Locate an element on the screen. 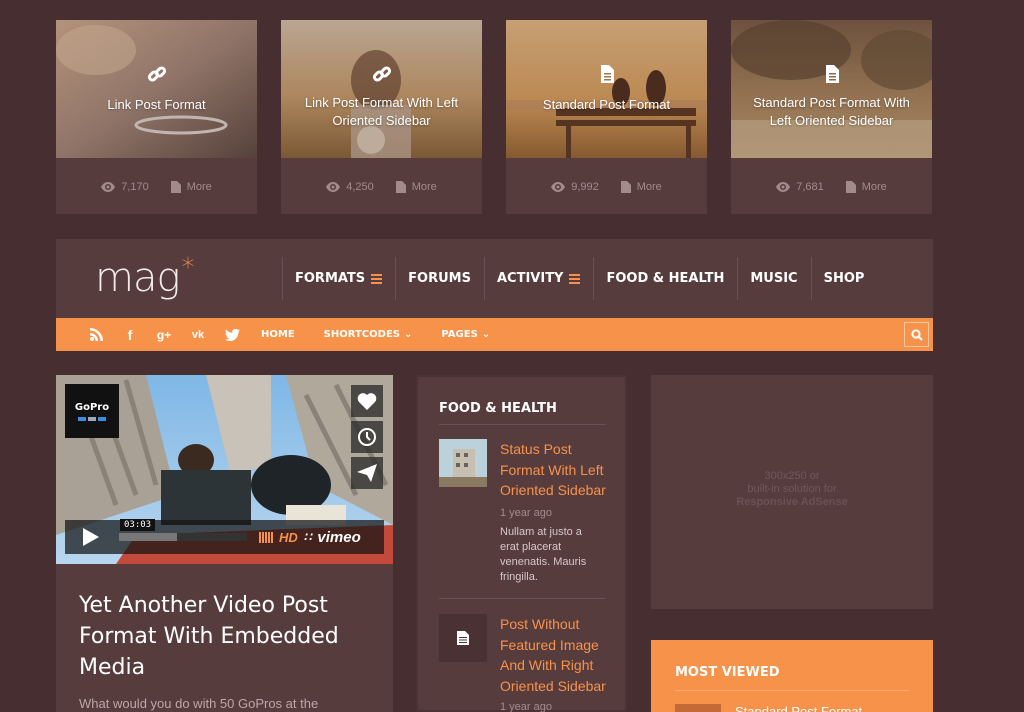 The height and width of the screenshot is (712, 1024). post-card: Standard Post Format 9,992 More is located at coordinates (606, 117).